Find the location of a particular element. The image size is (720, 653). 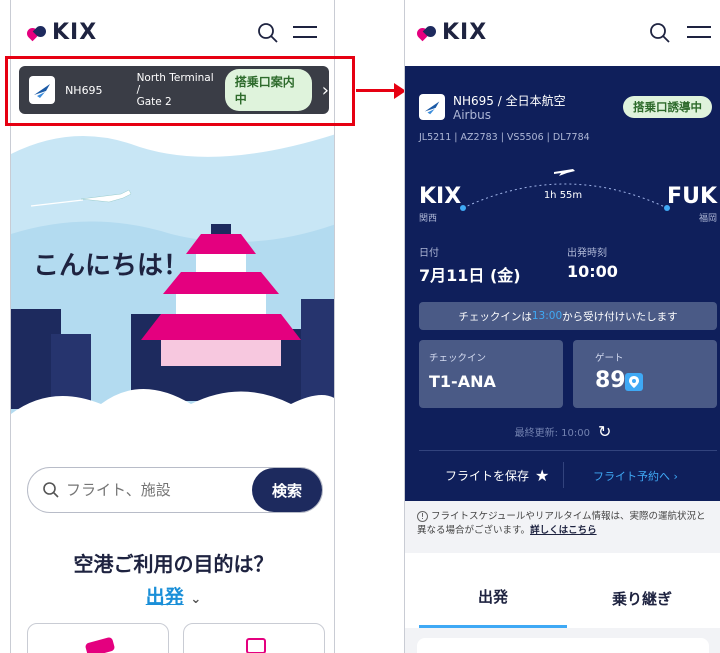

gate-label: ゲート is located at coordinates (609, 358).